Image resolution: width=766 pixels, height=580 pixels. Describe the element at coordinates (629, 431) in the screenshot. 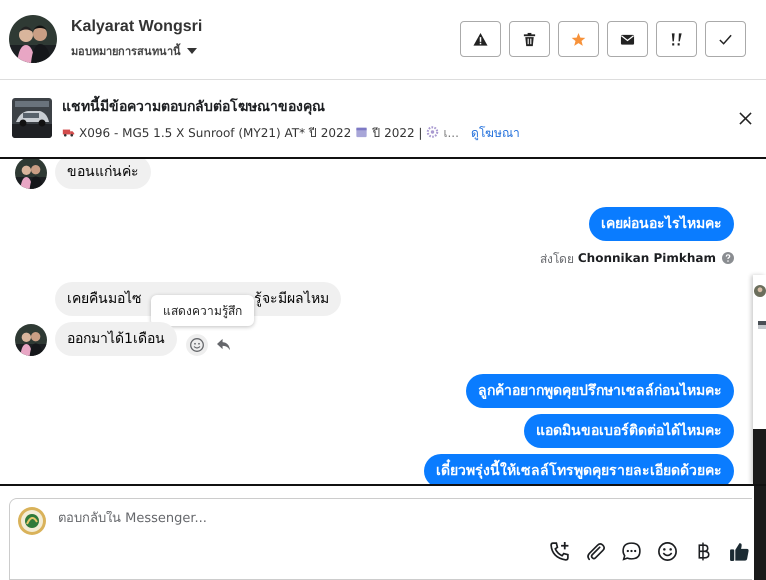

I see `message-bubble: แอดมินขอเบอร์ติดต่อได้ไหมคะ` at that location.